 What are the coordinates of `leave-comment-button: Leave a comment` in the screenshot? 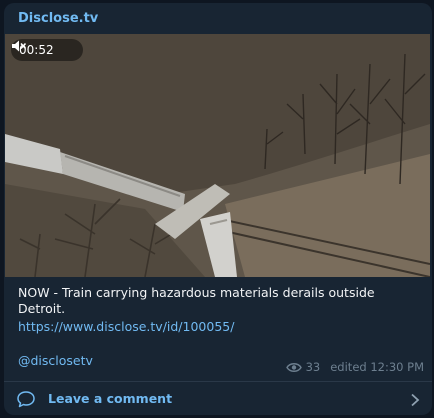 It's located at (218, 398).